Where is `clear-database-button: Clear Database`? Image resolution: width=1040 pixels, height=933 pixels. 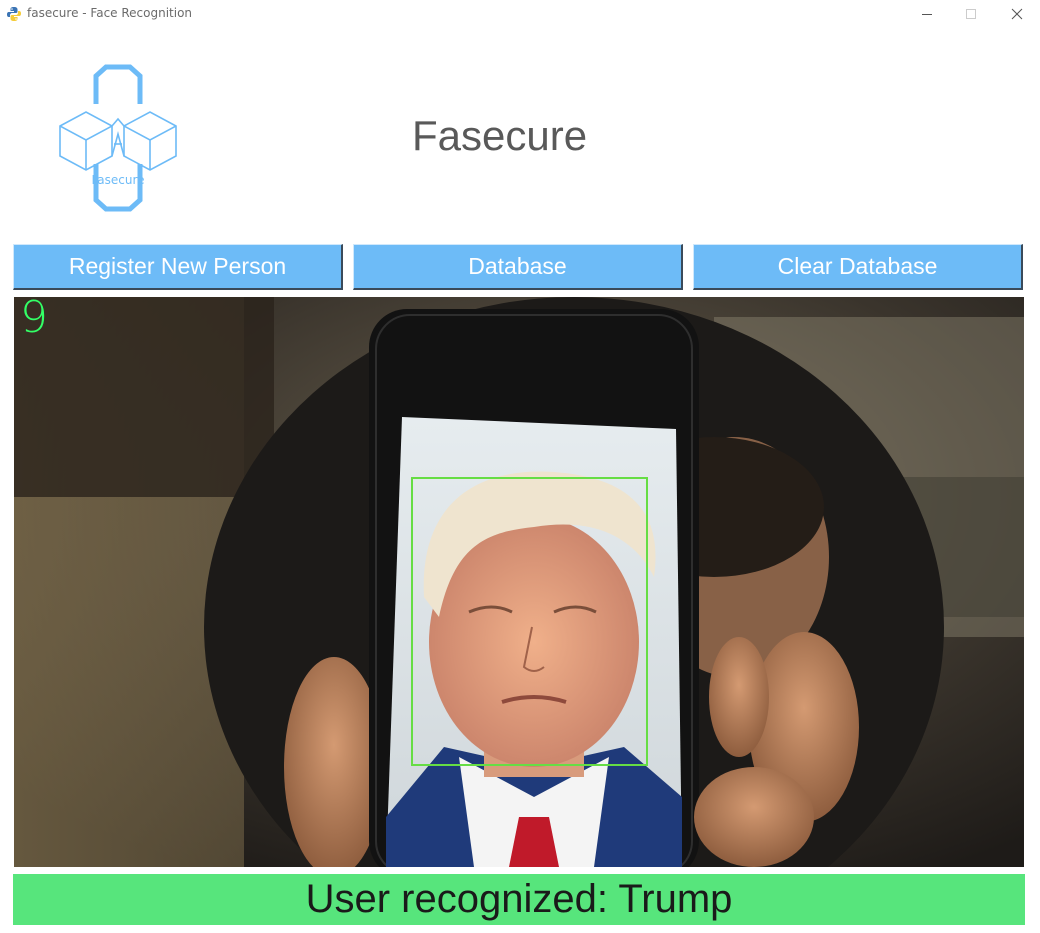
clear-database-button: Clear Database is located at coordinates (858, 267).